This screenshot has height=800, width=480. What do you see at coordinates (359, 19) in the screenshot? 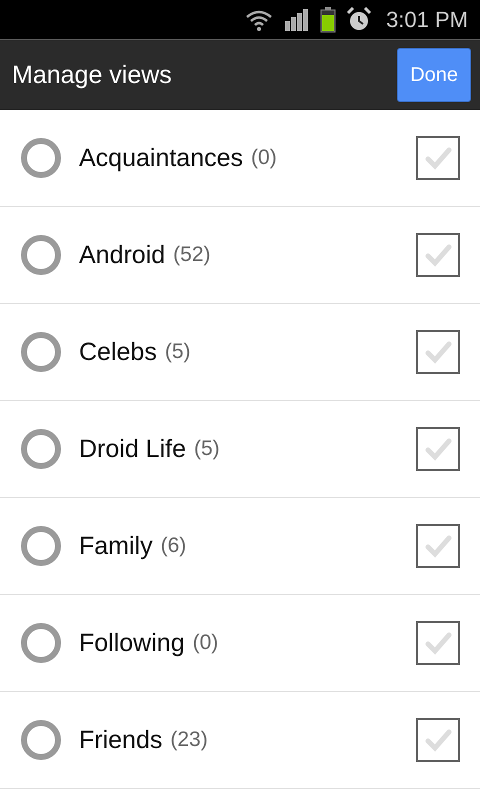
I see `alarm-clock-icon` at bounding box center [359, 19].